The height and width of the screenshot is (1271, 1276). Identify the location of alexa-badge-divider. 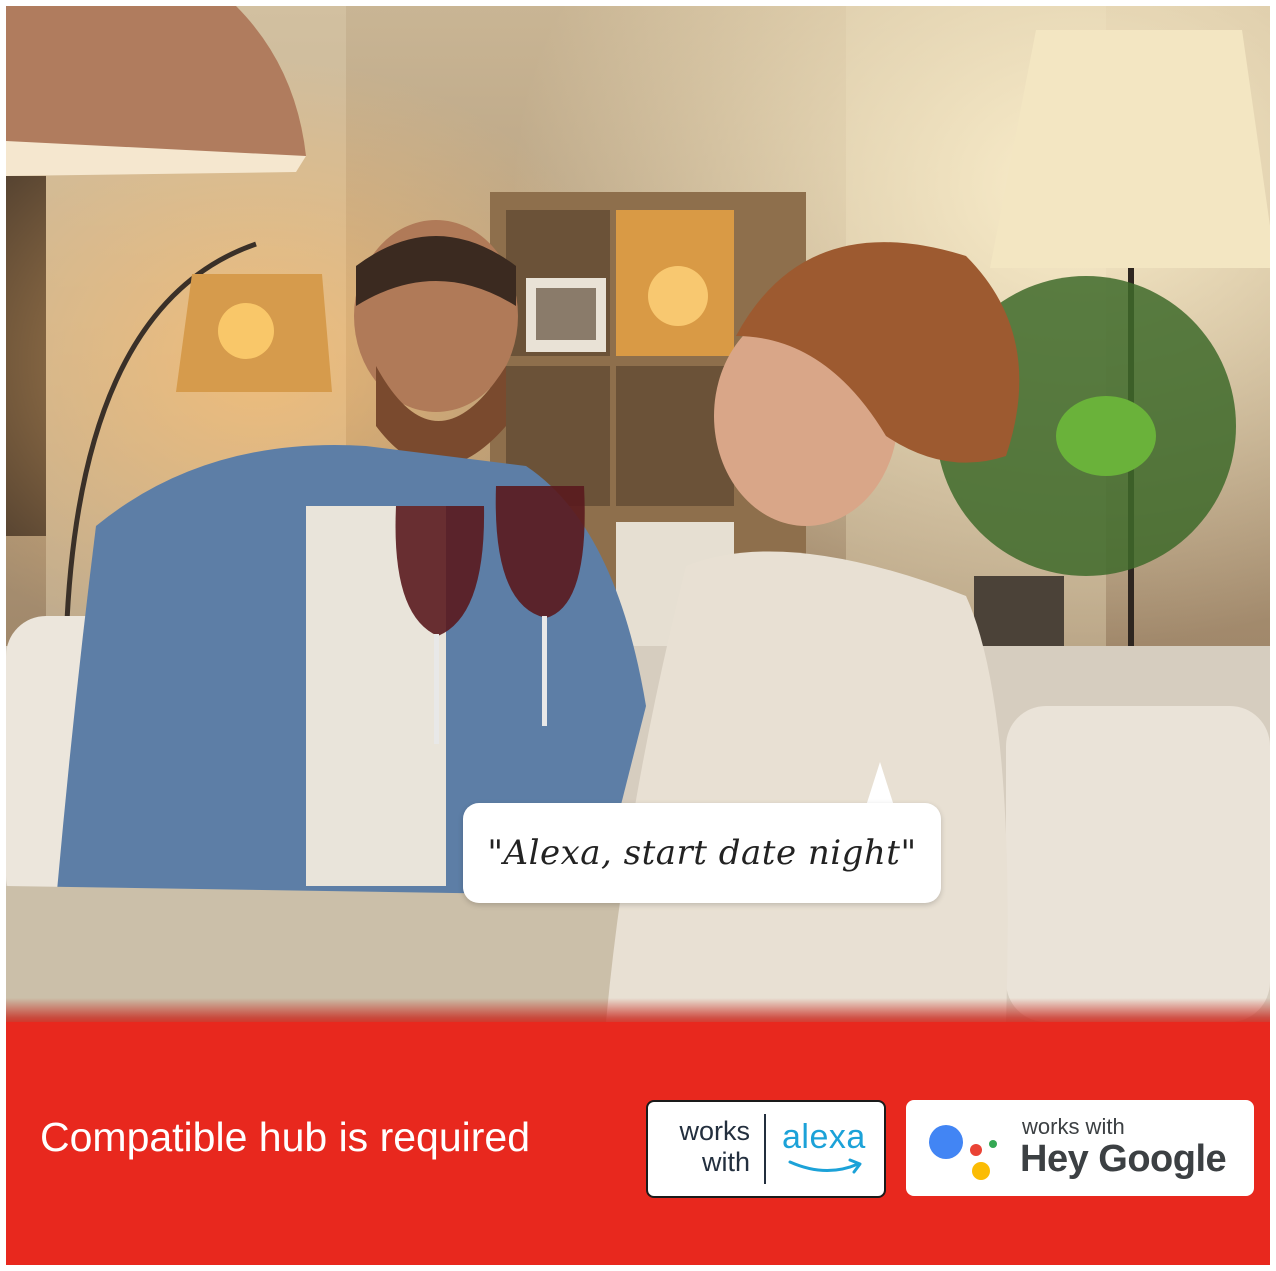
(765, 1149).